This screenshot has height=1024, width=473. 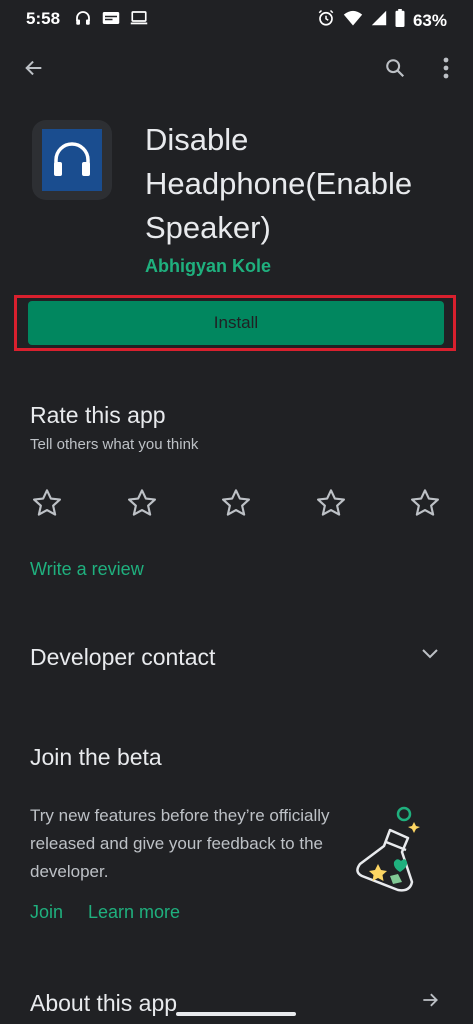 I want to click on cast-status-icon, so click(x=139, y=20).